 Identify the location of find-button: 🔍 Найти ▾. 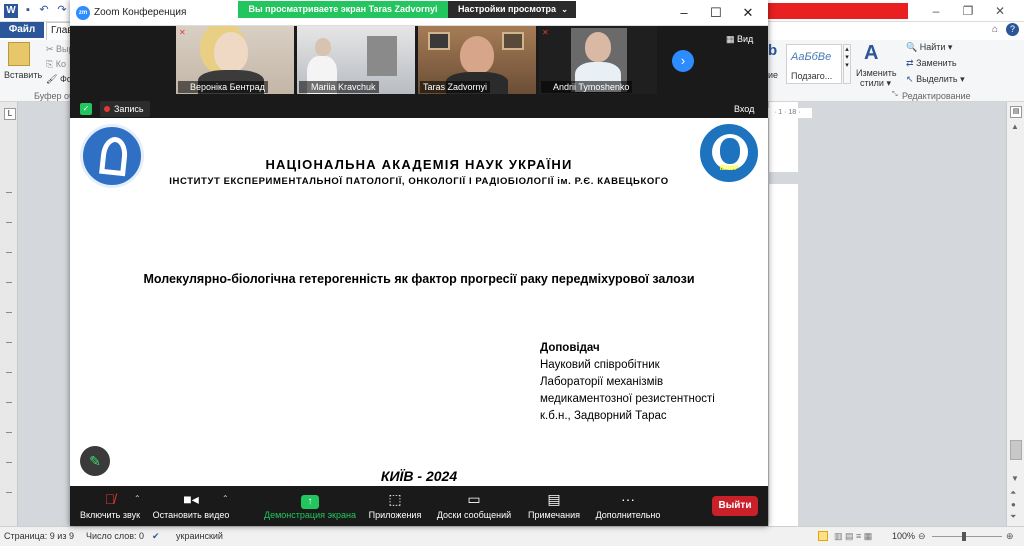
(929, 47).